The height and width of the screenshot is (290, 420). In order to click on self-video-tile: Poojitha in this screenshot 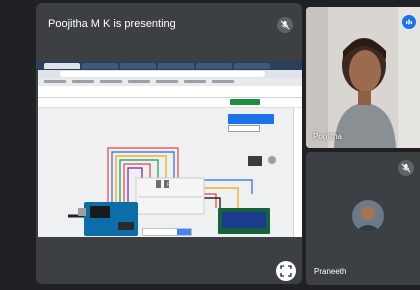, I will do `click(363, 77)`.